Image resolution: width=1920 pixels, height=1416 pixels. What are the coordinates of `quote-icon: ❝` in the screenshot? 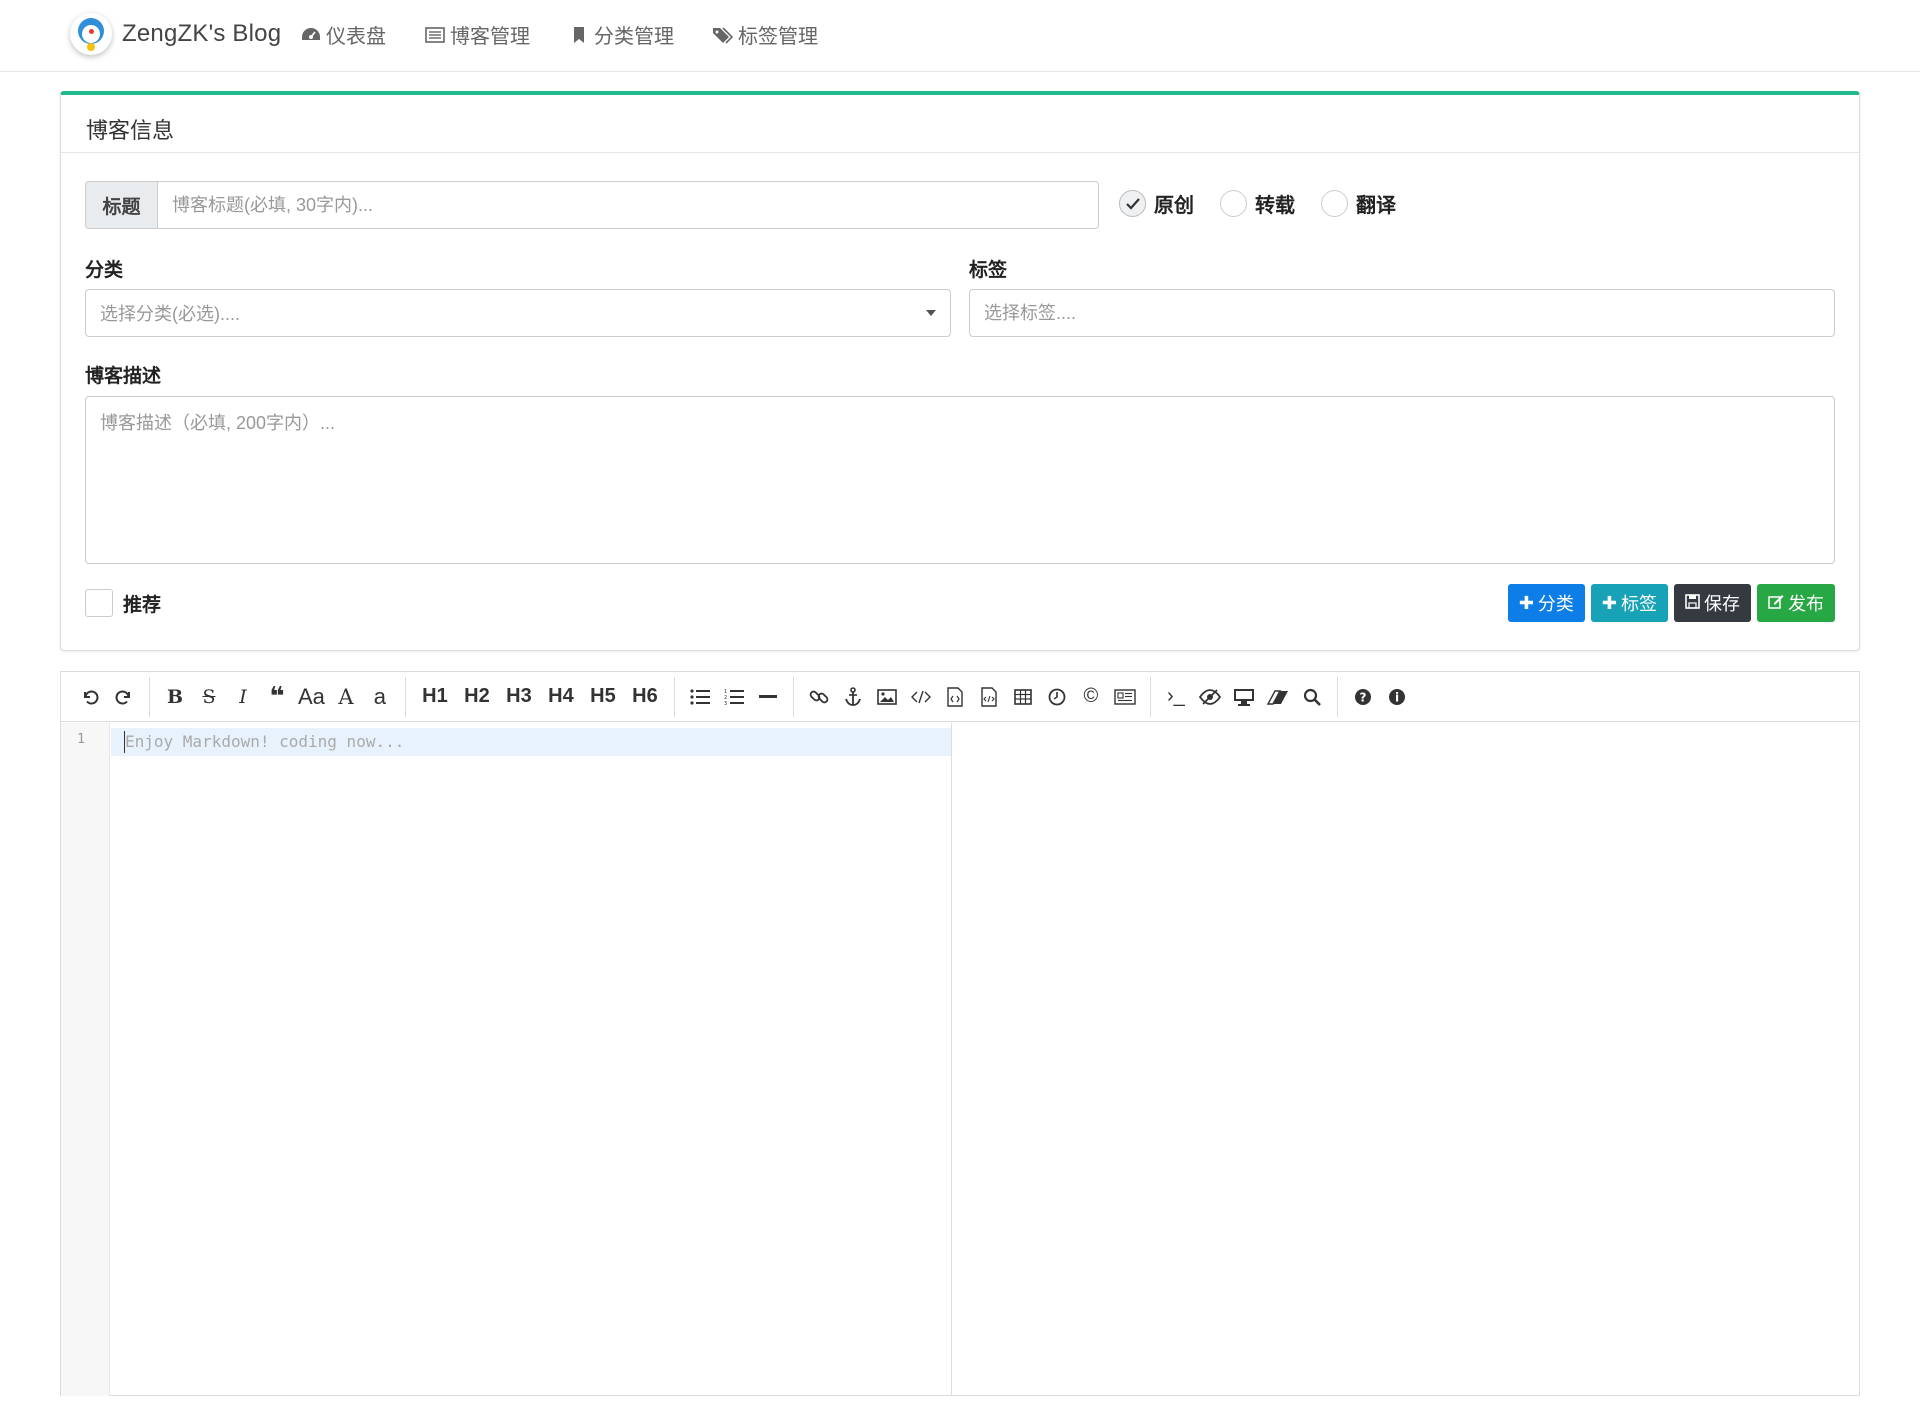 It's located at (277, 697).